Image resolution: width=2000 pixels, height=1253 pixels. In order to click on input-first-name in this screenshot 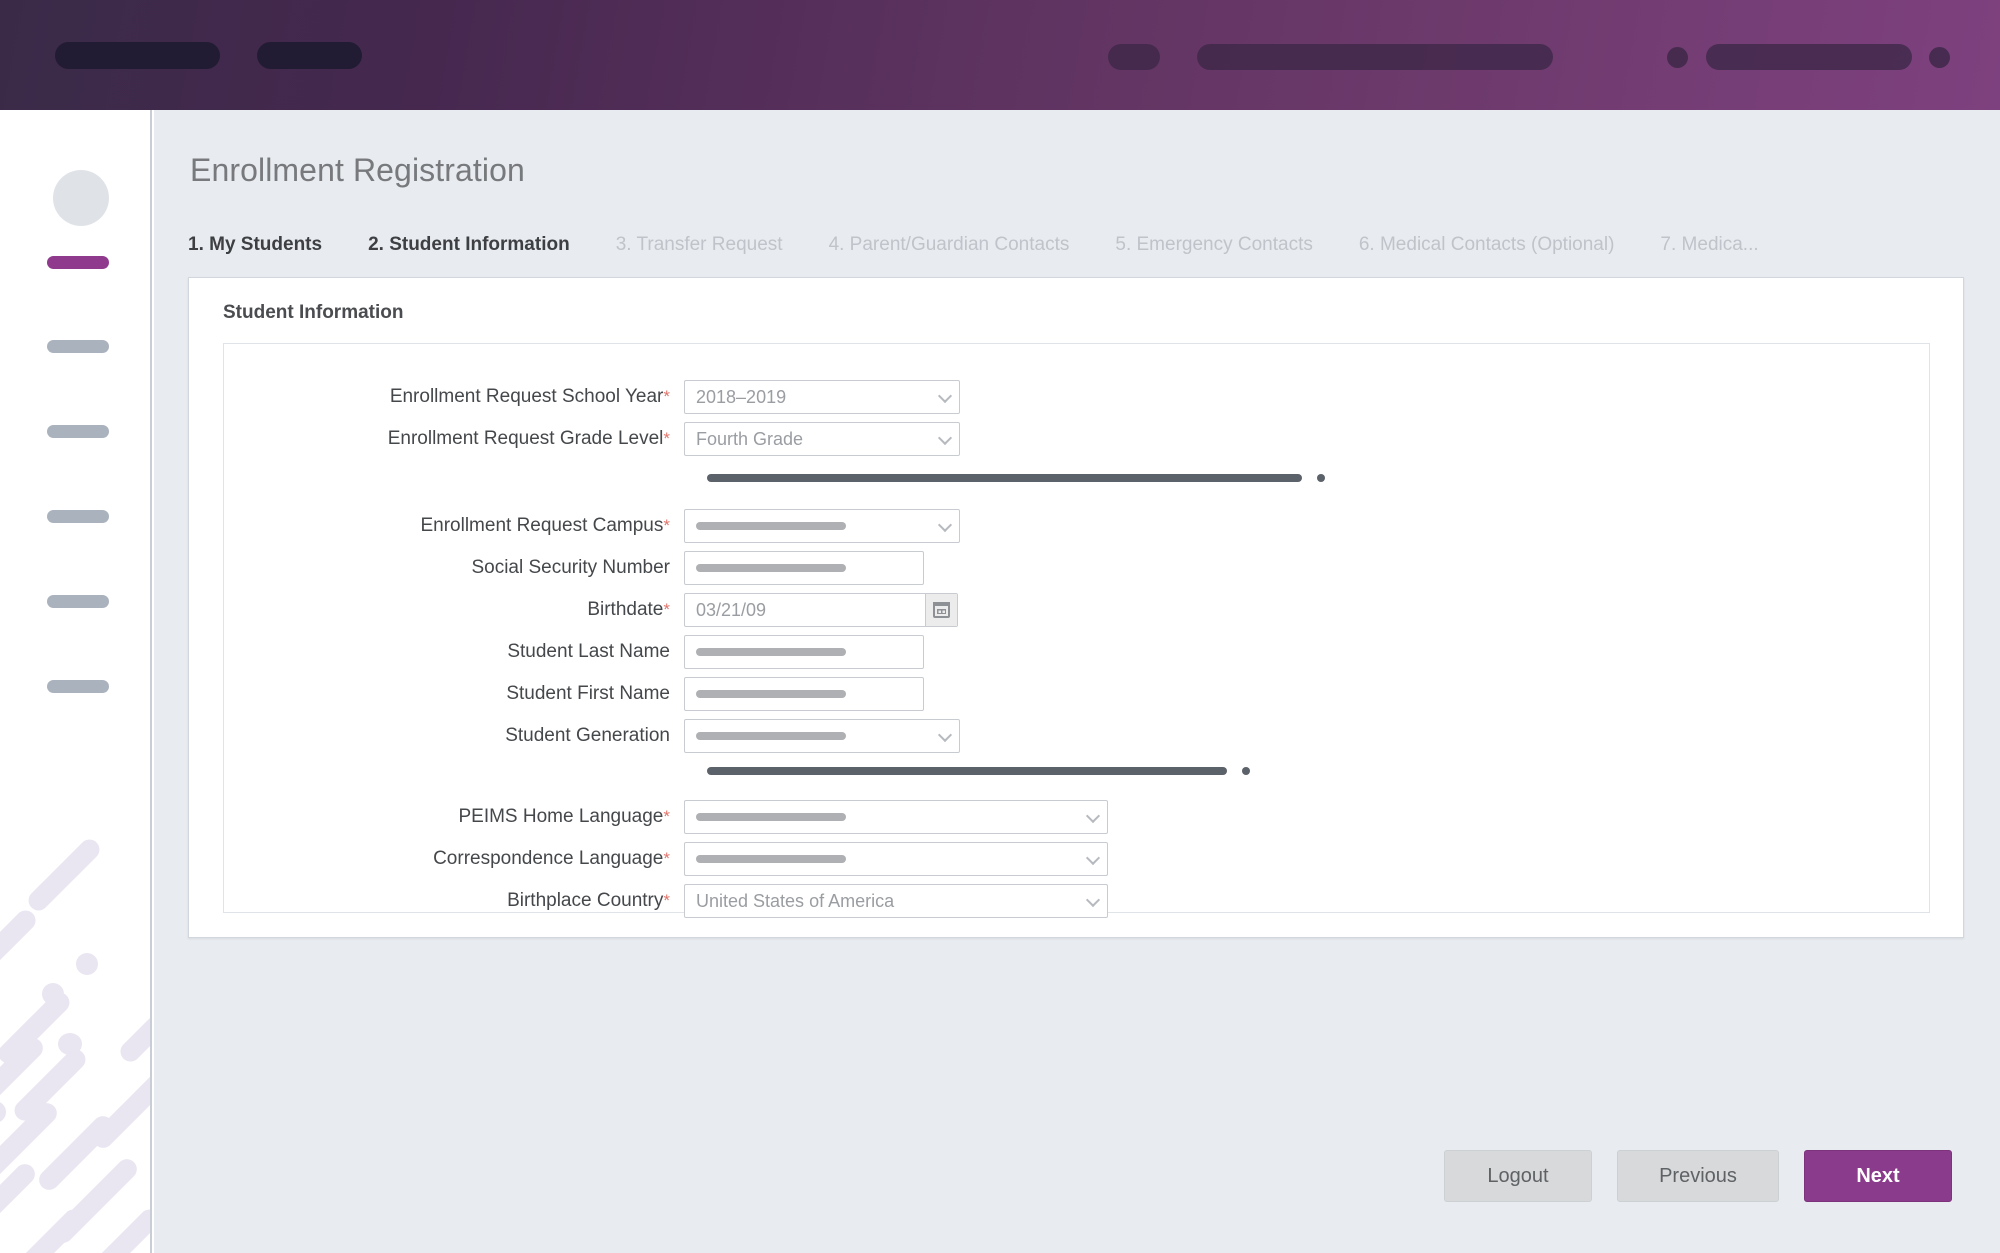, I will do `click(804, 694)`.